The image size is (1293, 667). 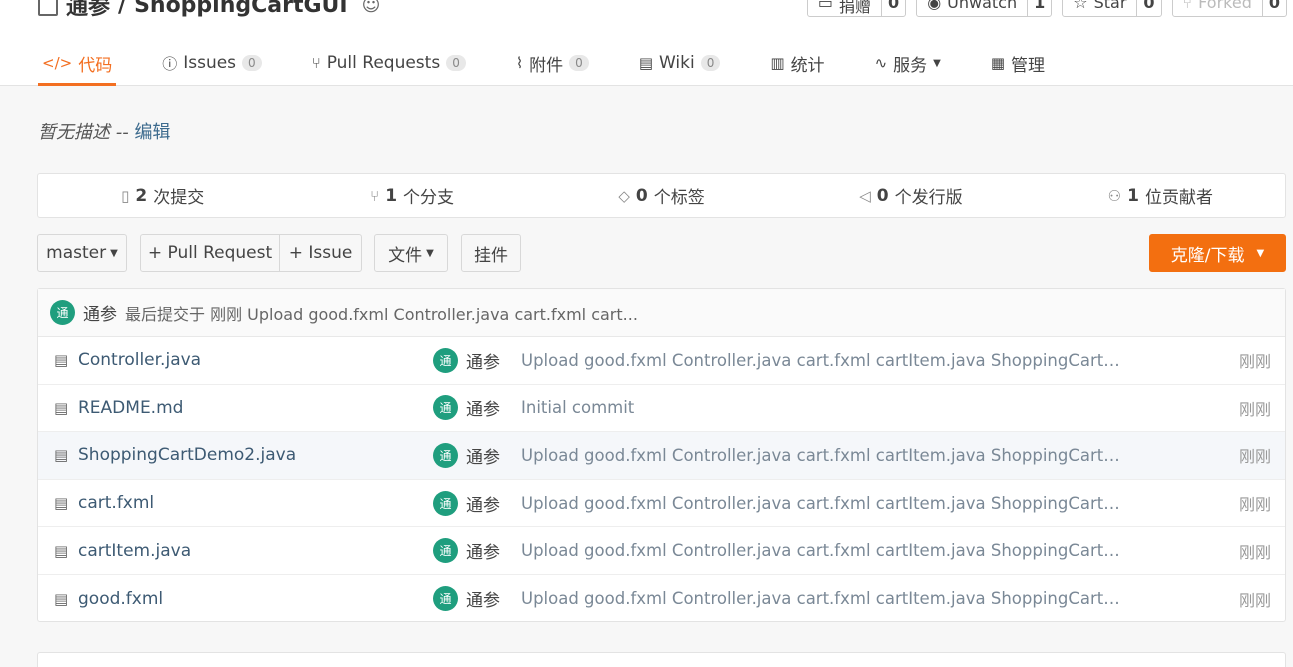 I want to click on branch-select: master ▼, so click(x=82, y=253).